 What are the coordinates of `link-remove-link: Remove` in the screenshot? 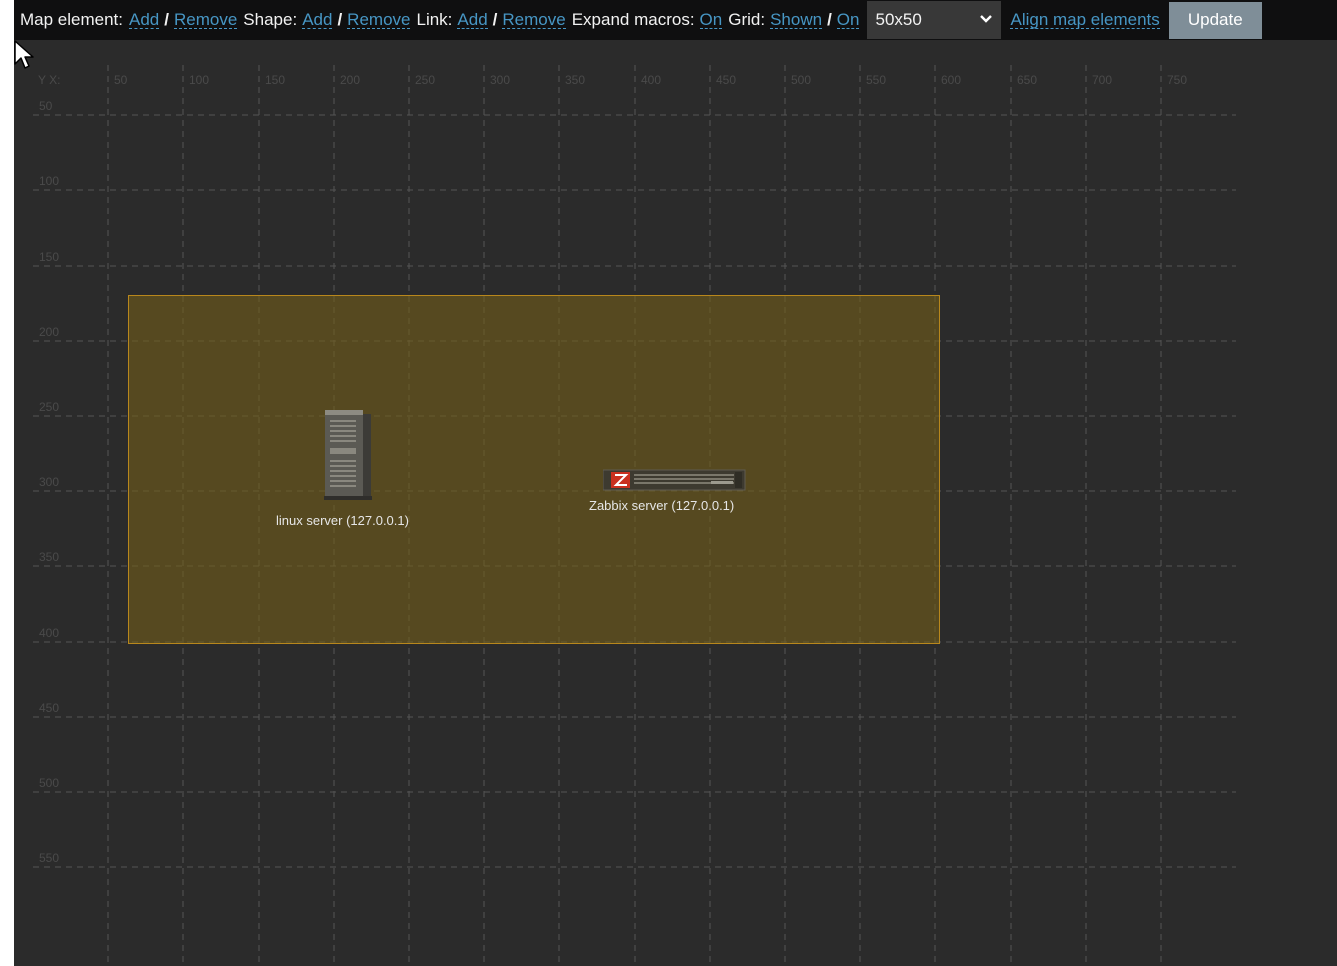 It's located at (534, 20).